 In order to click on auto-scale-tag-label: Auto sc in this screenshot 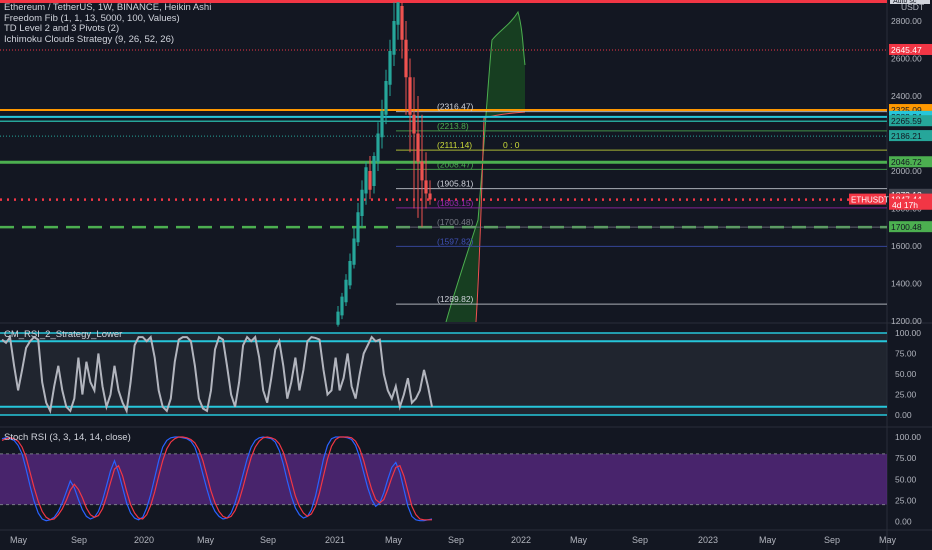, I will do `click(905, 2)`.